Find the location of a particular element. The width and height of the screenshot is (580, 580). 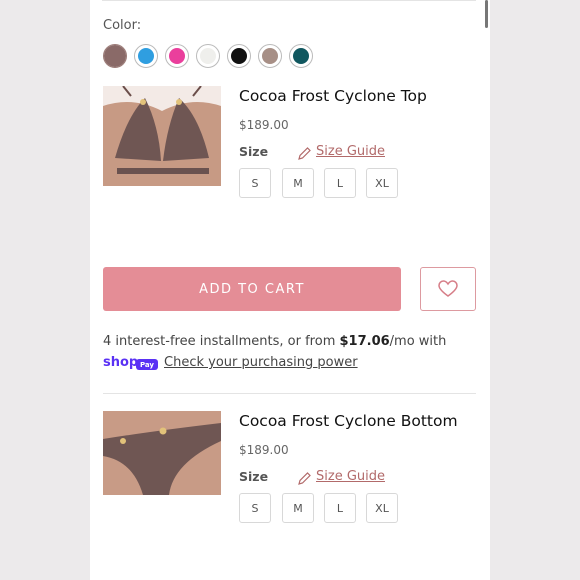

wishlist-button is located at coordinates (448, 289).